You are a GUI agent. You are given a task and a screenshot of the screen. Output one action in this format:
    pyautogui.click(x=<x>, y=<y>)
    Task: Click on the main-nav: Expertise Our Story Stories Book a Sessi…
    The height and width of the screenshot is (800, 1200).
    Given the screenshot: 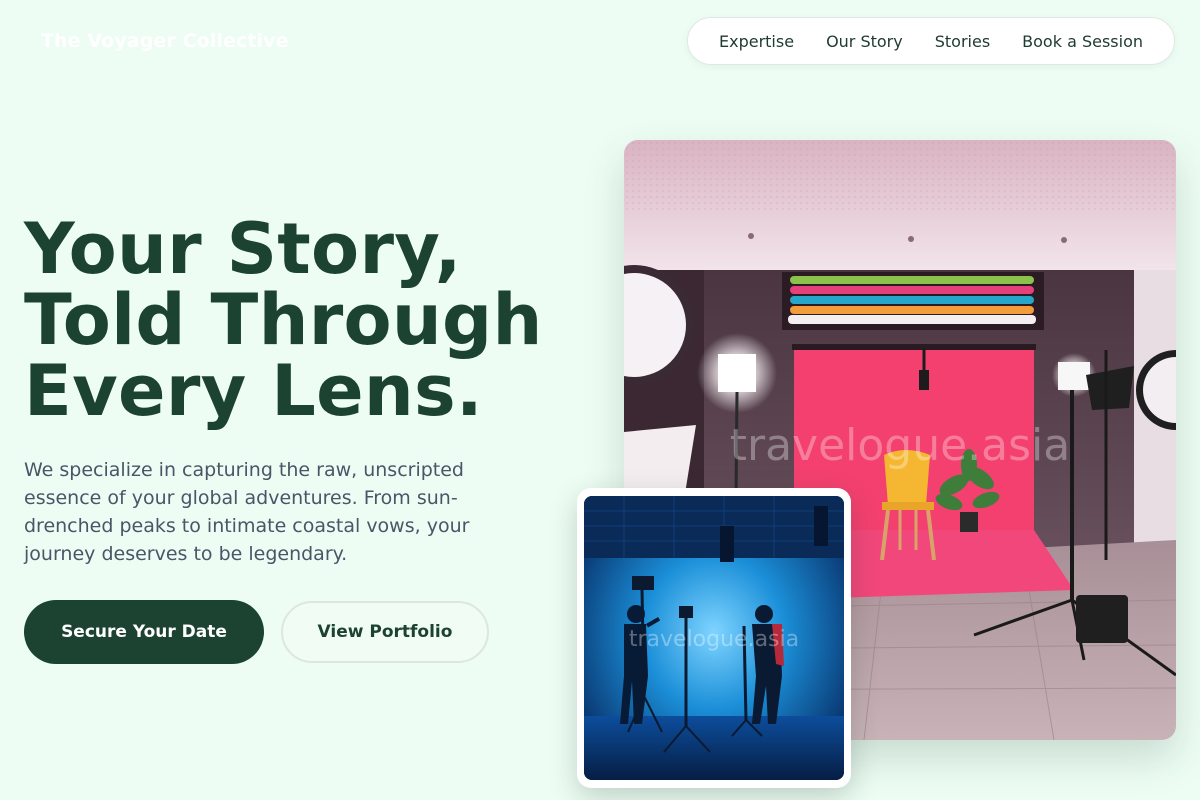 What is the action you would take?
    pyautogui.click(x=931, y=41)
    